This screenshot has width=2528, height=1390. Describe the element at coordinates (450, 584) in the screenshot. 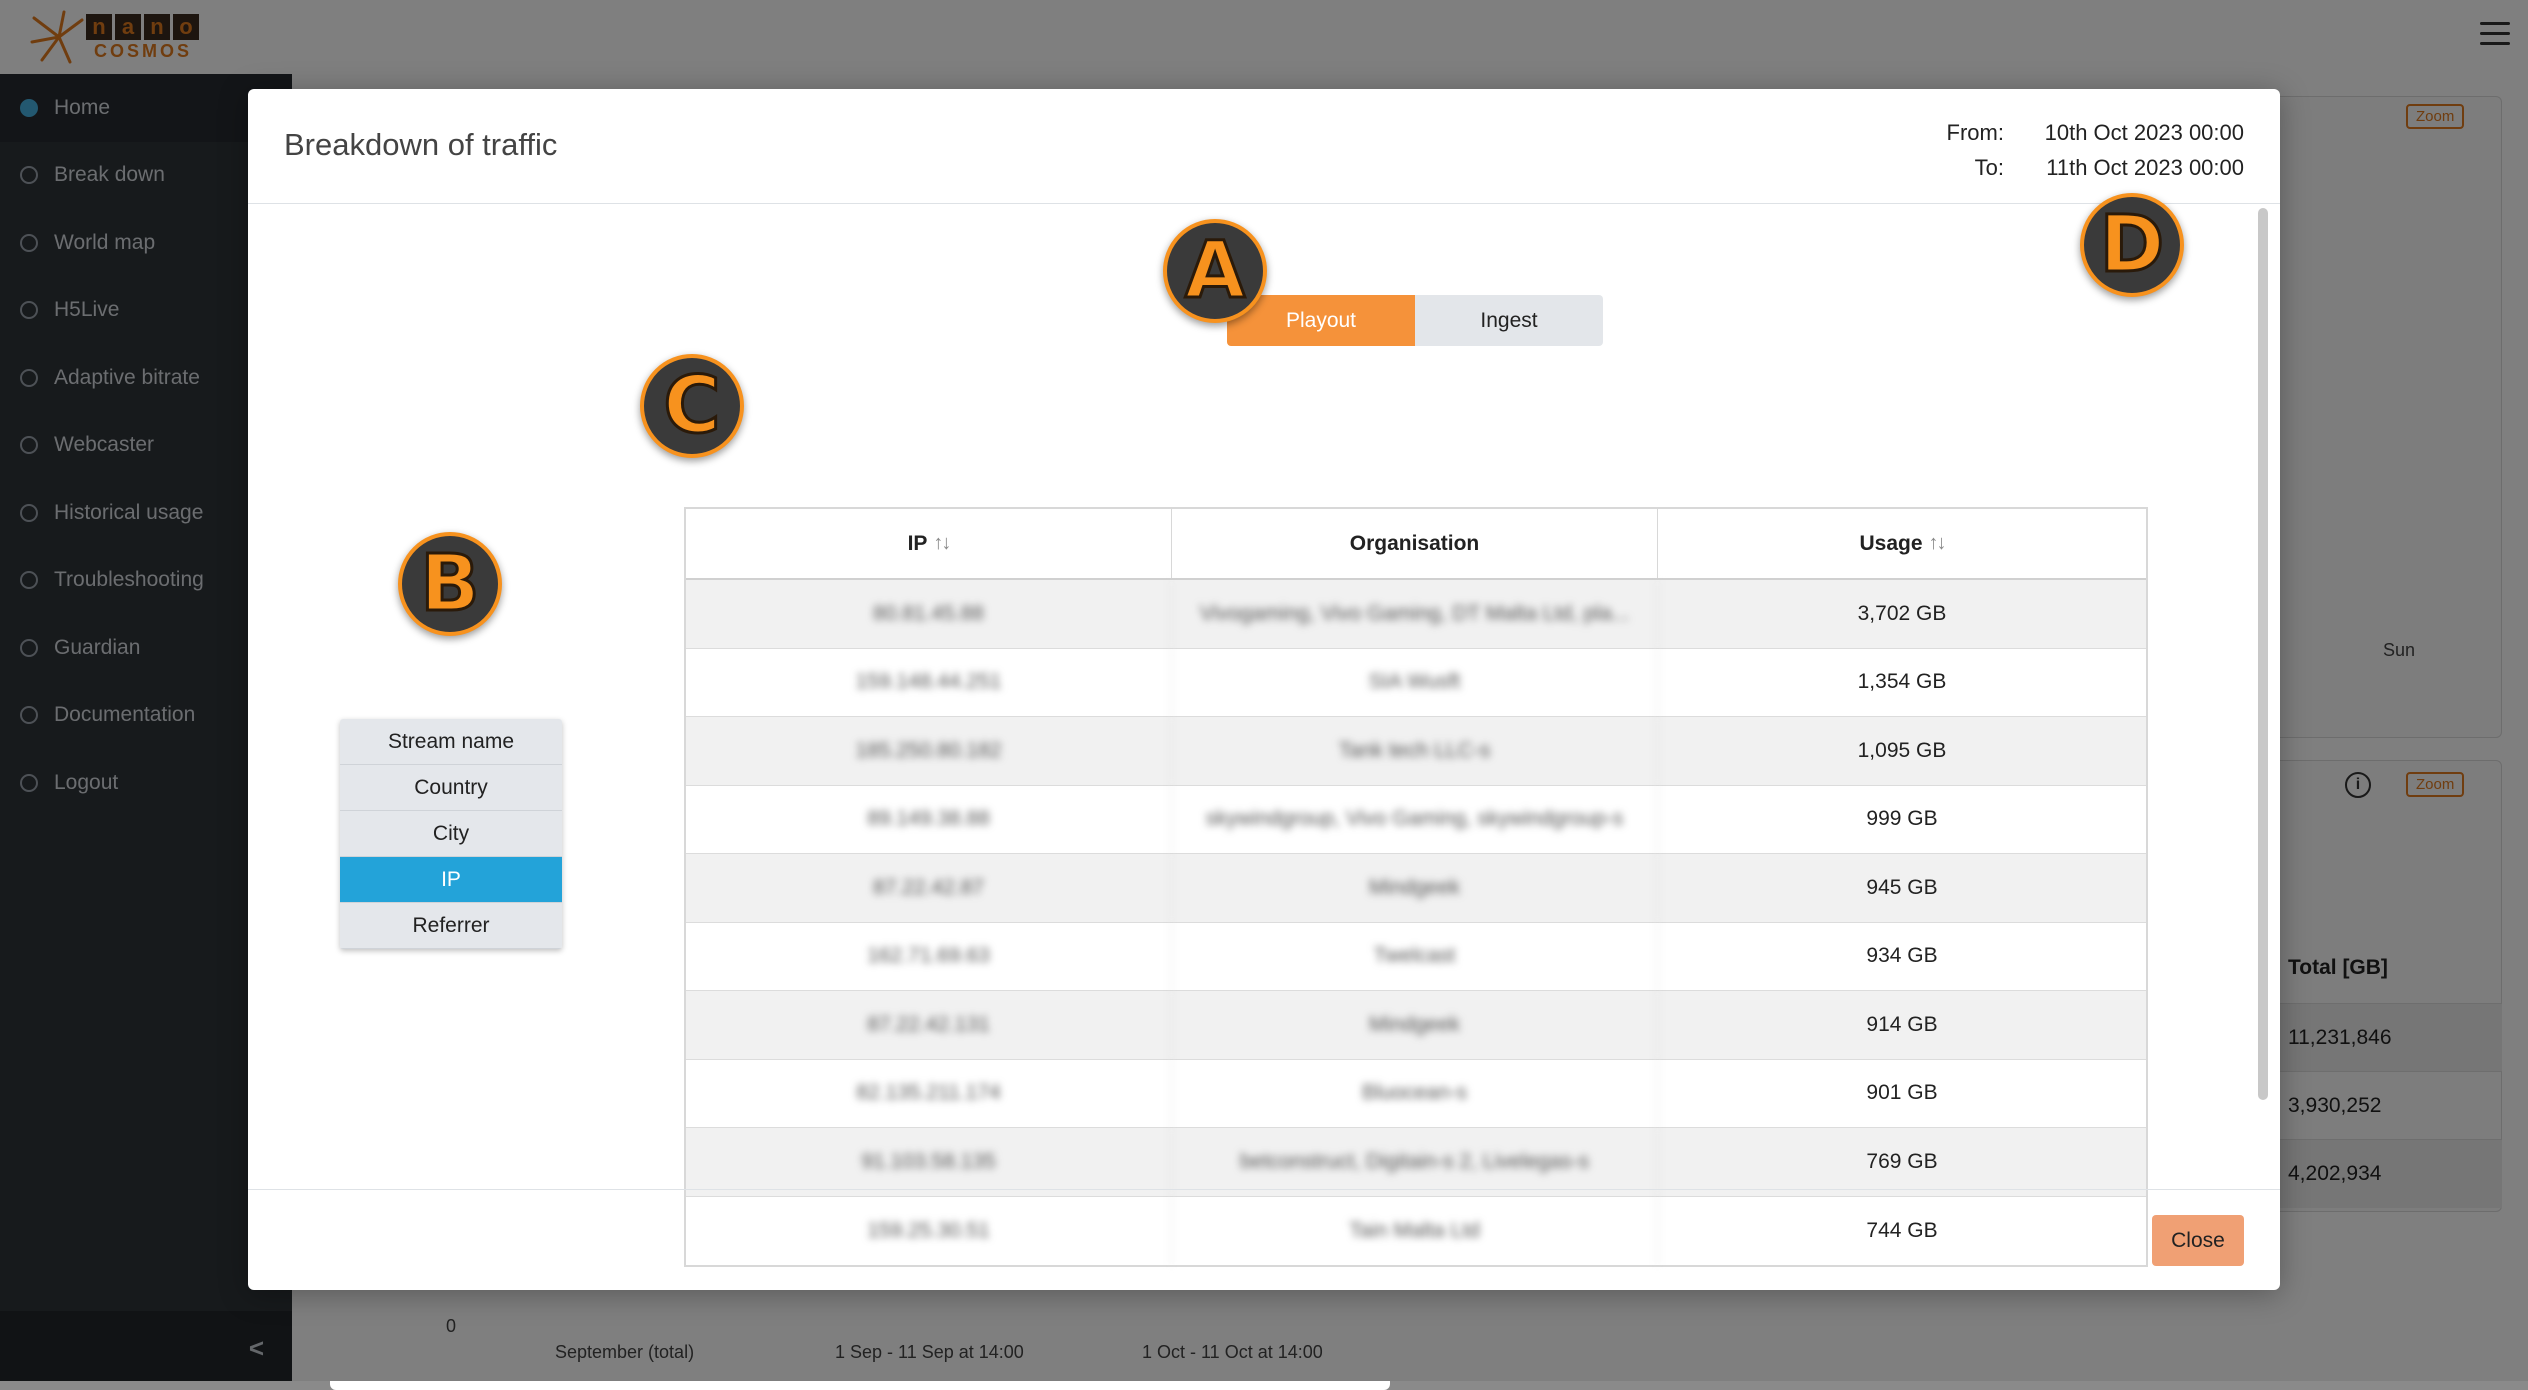

I see `annotation-badge-b: B` at that location.